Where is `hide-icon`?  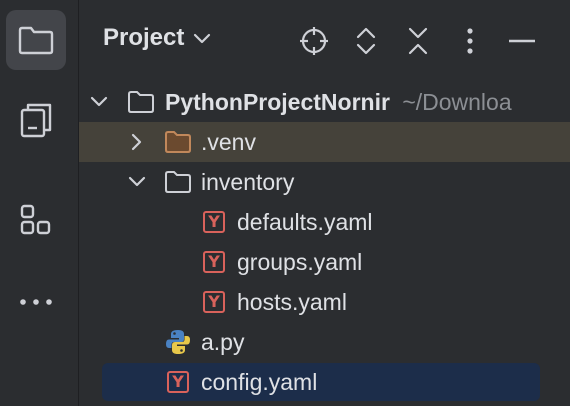
hide-icon is located at coordinates (522, 41).